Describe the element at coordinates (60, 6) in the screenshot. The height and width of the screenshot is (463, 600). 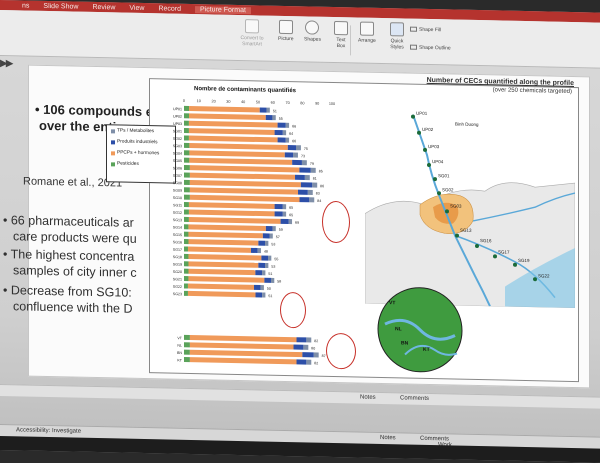
I see `tab-slide-show: Slide Show` at that location.